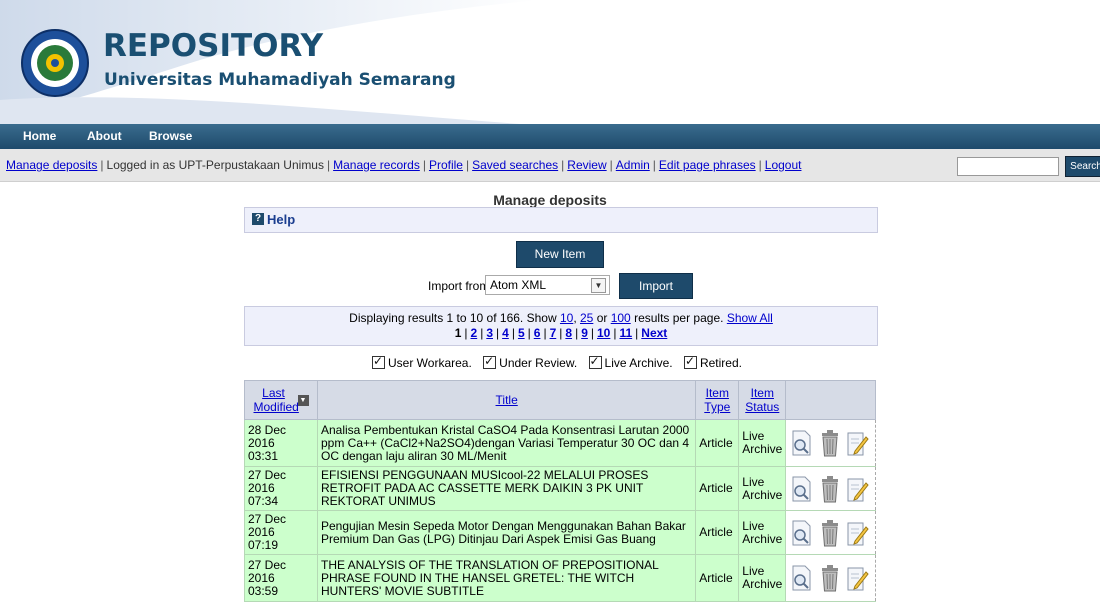 Image resolution: width=1100 pixels, height=602 pixels. I want to click on page-link: 5, so click(521, 333).